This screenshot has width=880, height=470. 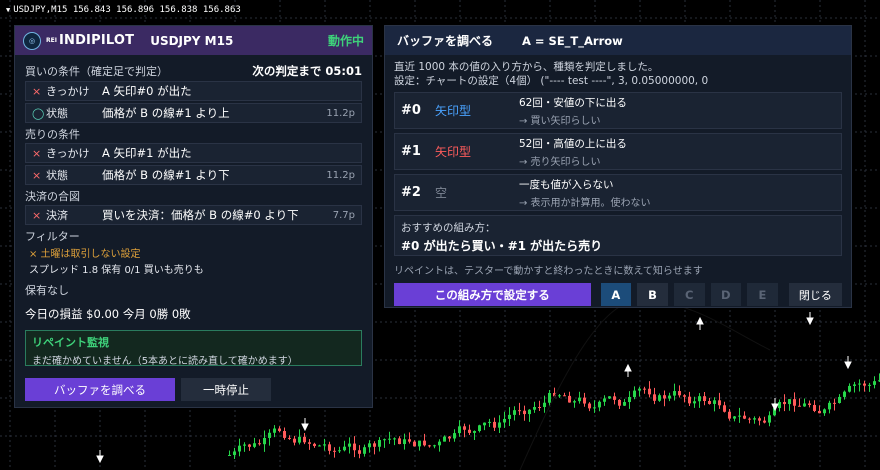 What do you see at coordinates (492, 294) in the screenshot?
I see `apply-setup-button: この組み方で設定する` at bounding box center [492, 294].